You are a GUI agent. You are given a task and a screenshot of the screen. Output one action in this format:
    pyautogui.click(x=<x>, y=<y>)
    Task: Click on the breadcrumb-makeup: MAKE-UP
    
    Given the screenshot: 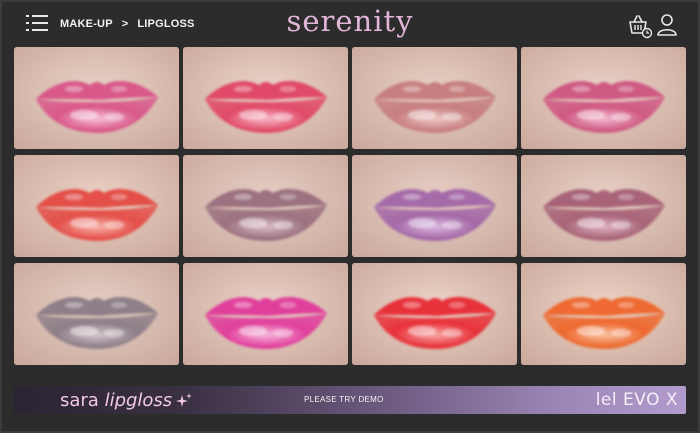 What is the action you would take?
    pyautogui.click(x=86, y=24)
    